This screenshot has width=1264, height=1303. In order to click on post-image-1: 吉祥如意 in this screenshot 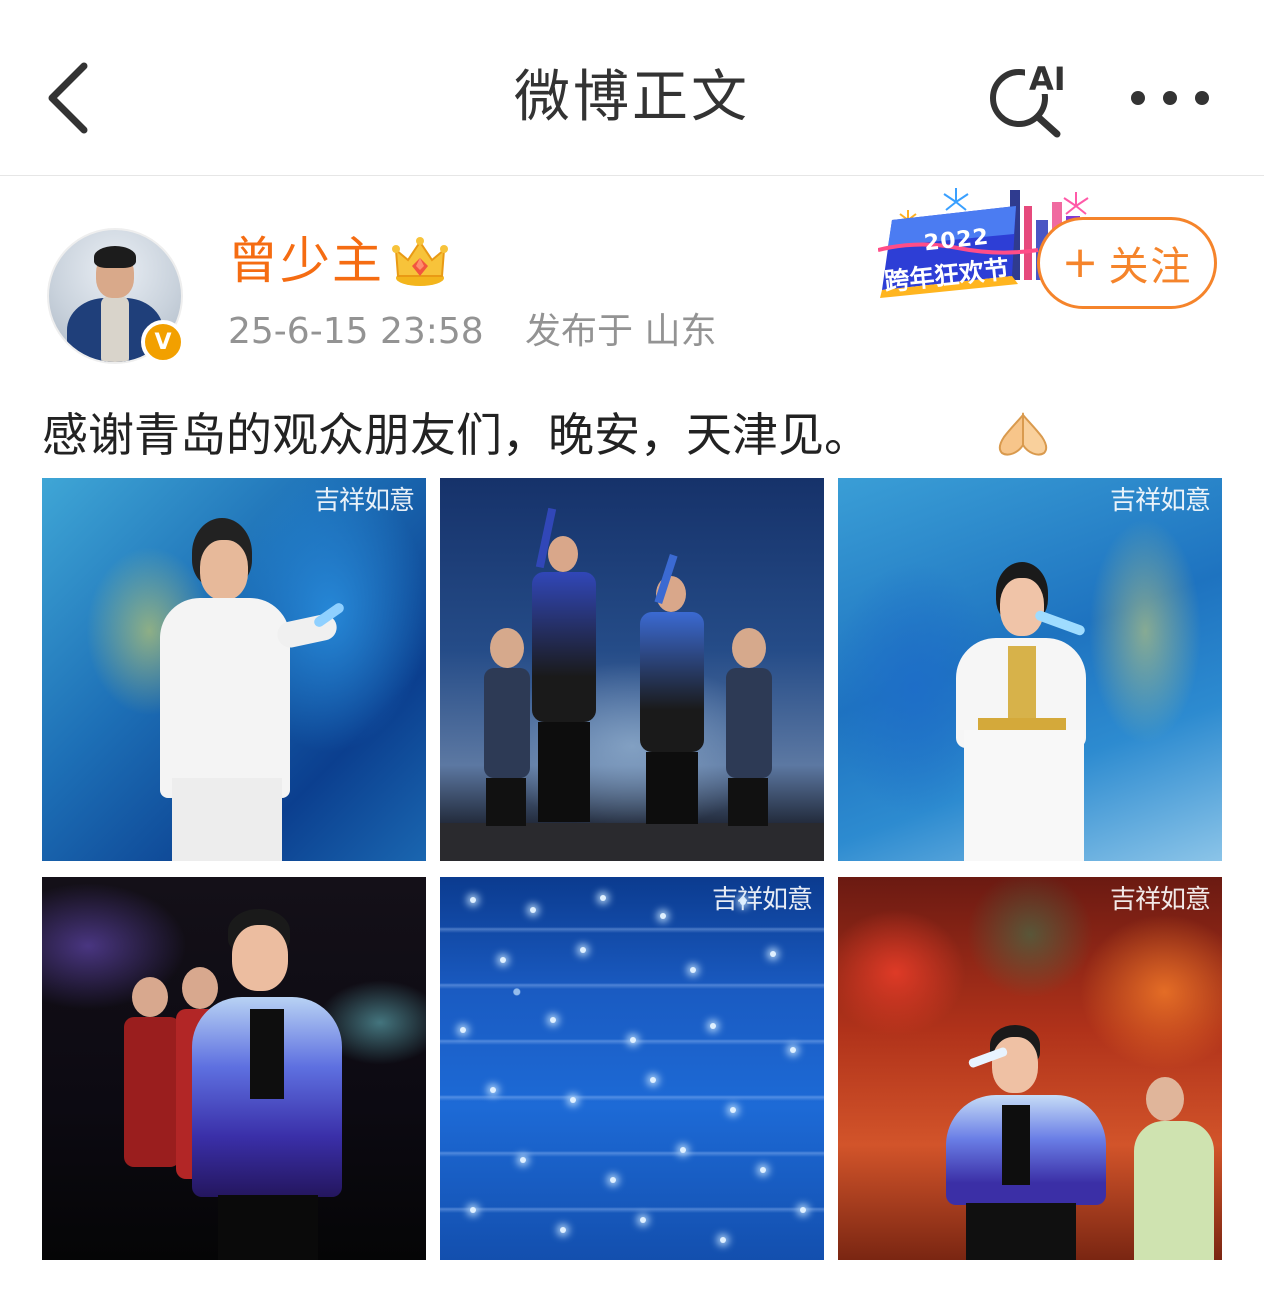, I will do `click(234, 669)`.